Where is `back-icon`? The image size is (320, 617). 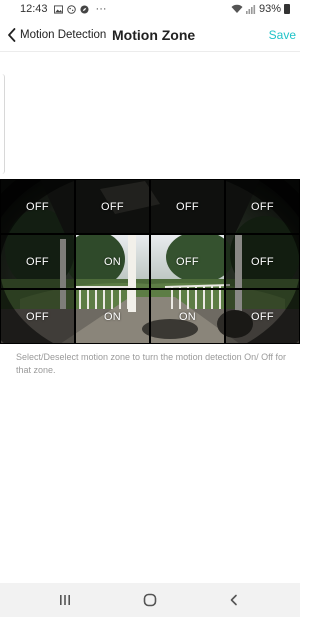
back-icon is located at coordinates (233, 600).